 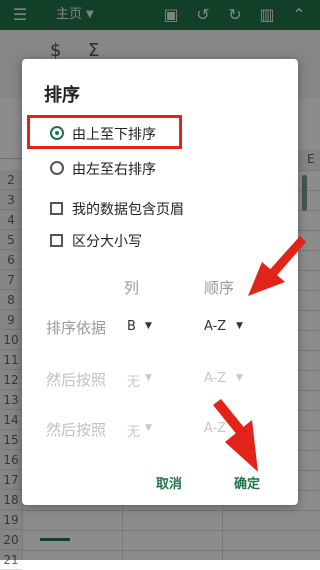 I want to click on sort-by-column-select: B, so click(x=131, y=326).